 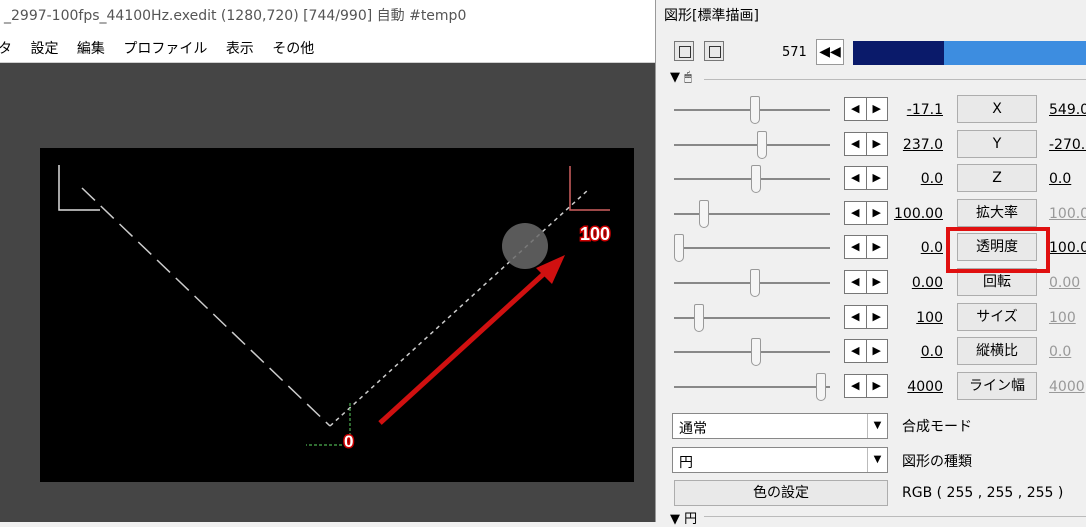 I want to click on menu-item-profile: プロファイル, so click(x=165, y=48).